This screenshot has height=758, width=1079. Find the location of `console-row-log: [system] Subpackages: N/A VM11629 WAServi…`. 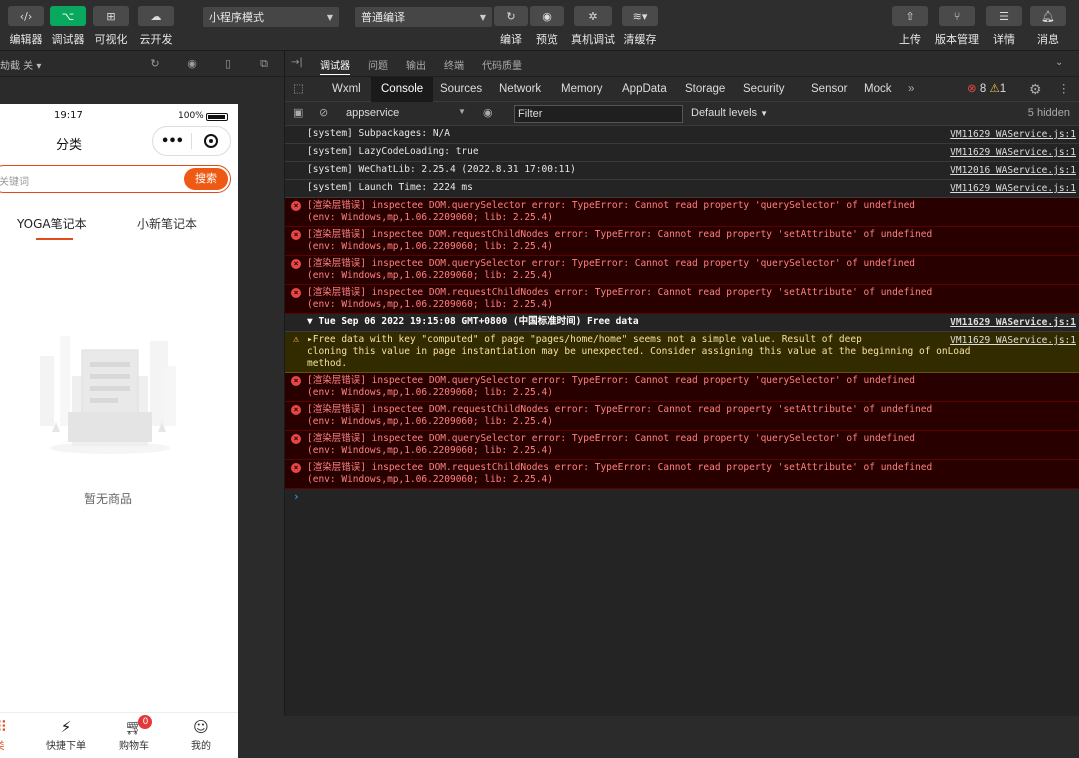

console-row-log: [system] Subpackages: N/A VM11629 WAServi… is located at coordinates (682, 135).